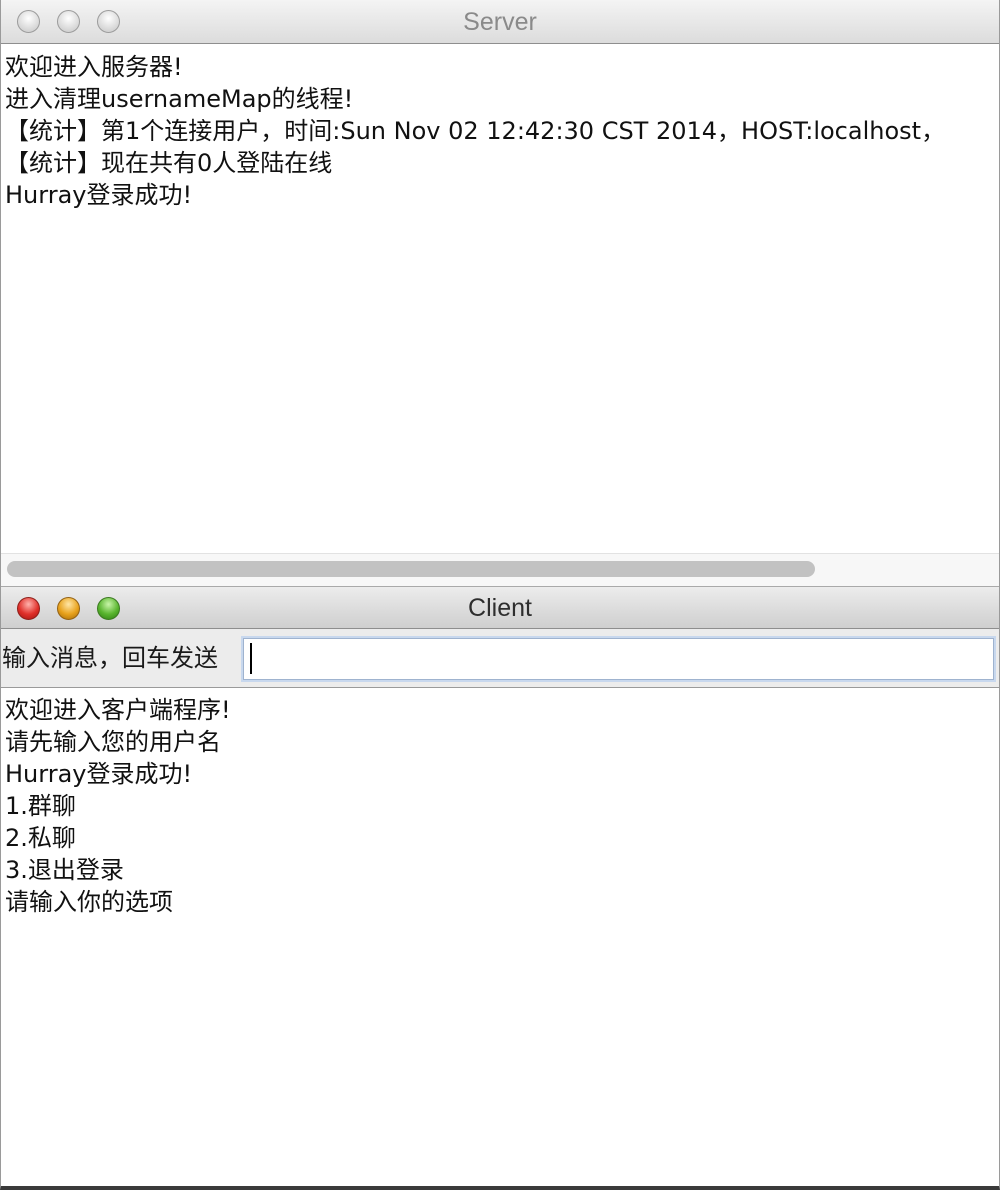 This screenshot has height=1190, width=1000. What do you see at coordinates (179, 99) in the screenshot?
I see `log-line: 进入清理usernameMap的线程!` at bounding box center [179, 99].